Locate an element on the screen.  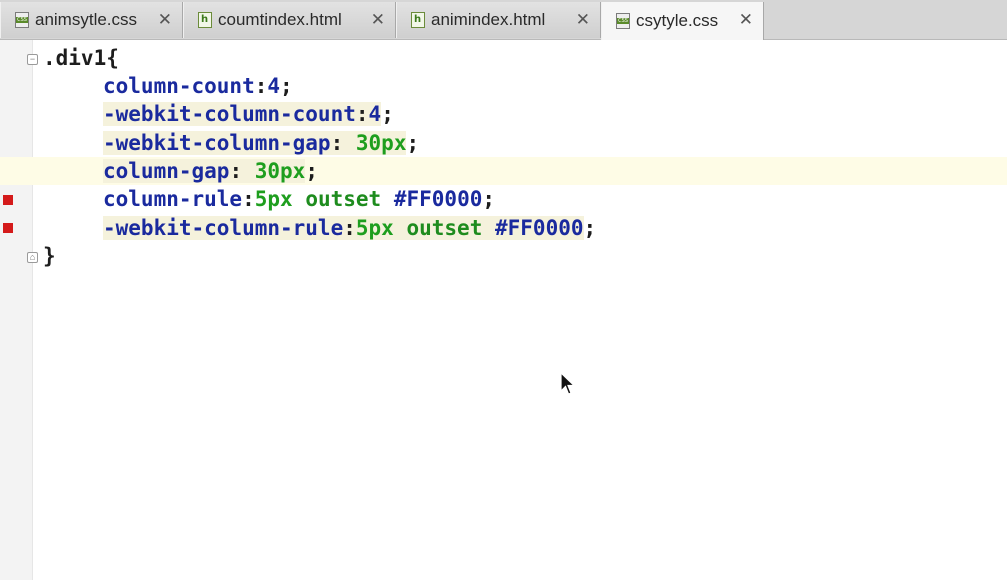
code-line-7: -webkit-column-rule:5px outset #FF0000; is located at coordinates (555, 228).